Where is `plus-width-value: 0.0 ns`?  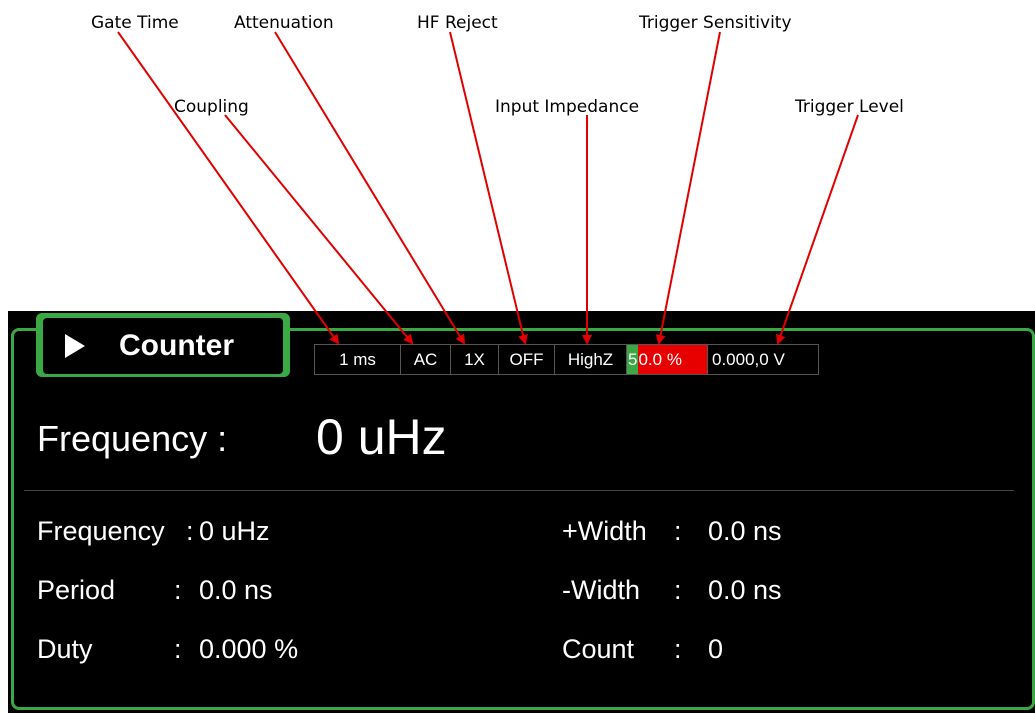
plus-width-value: 0.0 ns is located at coordinates (745, 531).